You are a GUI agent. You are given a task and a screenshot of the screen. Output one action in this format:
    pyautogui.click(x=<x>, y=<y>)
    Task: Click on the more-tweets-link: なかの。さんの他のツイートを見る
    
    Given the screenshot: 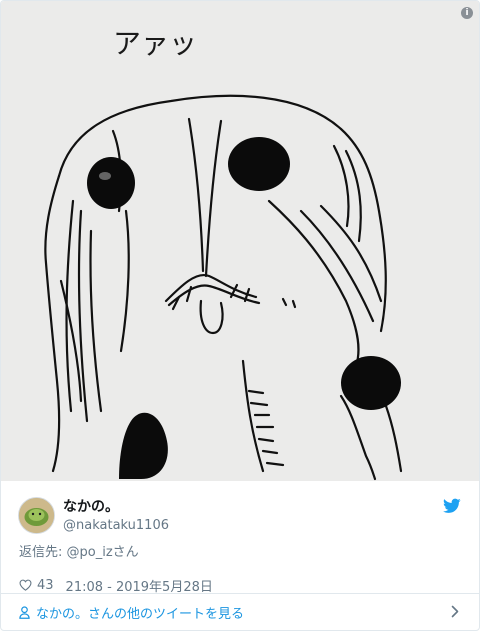 What is the action you would take?
    pyautogui.click(x=240, y=611)
    